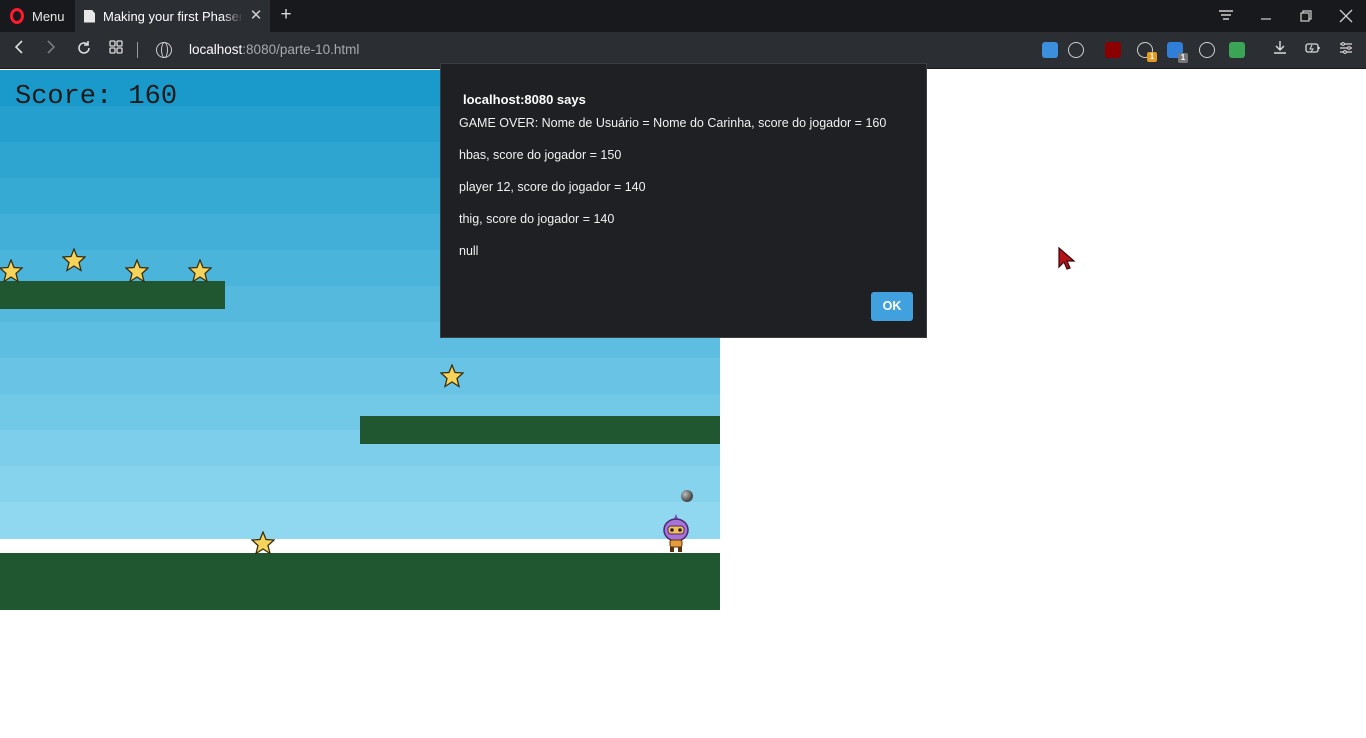 The image size is (1366, 738). What do you see at coordinates (286, 15) in the screenshot?
I see `new-tab-icon: +` at bounding box center [286, 15].